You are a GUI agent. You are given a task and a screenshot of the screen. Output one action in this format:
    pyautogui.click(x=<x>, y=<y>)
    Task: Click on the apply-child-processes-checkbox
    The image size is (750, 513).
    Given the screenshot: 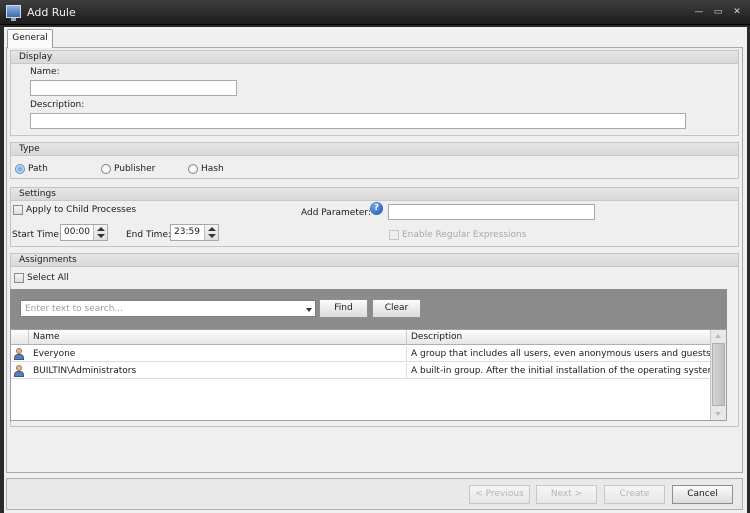 What is the action you would take?
    pyautogui.click(x=18, y=210)
    